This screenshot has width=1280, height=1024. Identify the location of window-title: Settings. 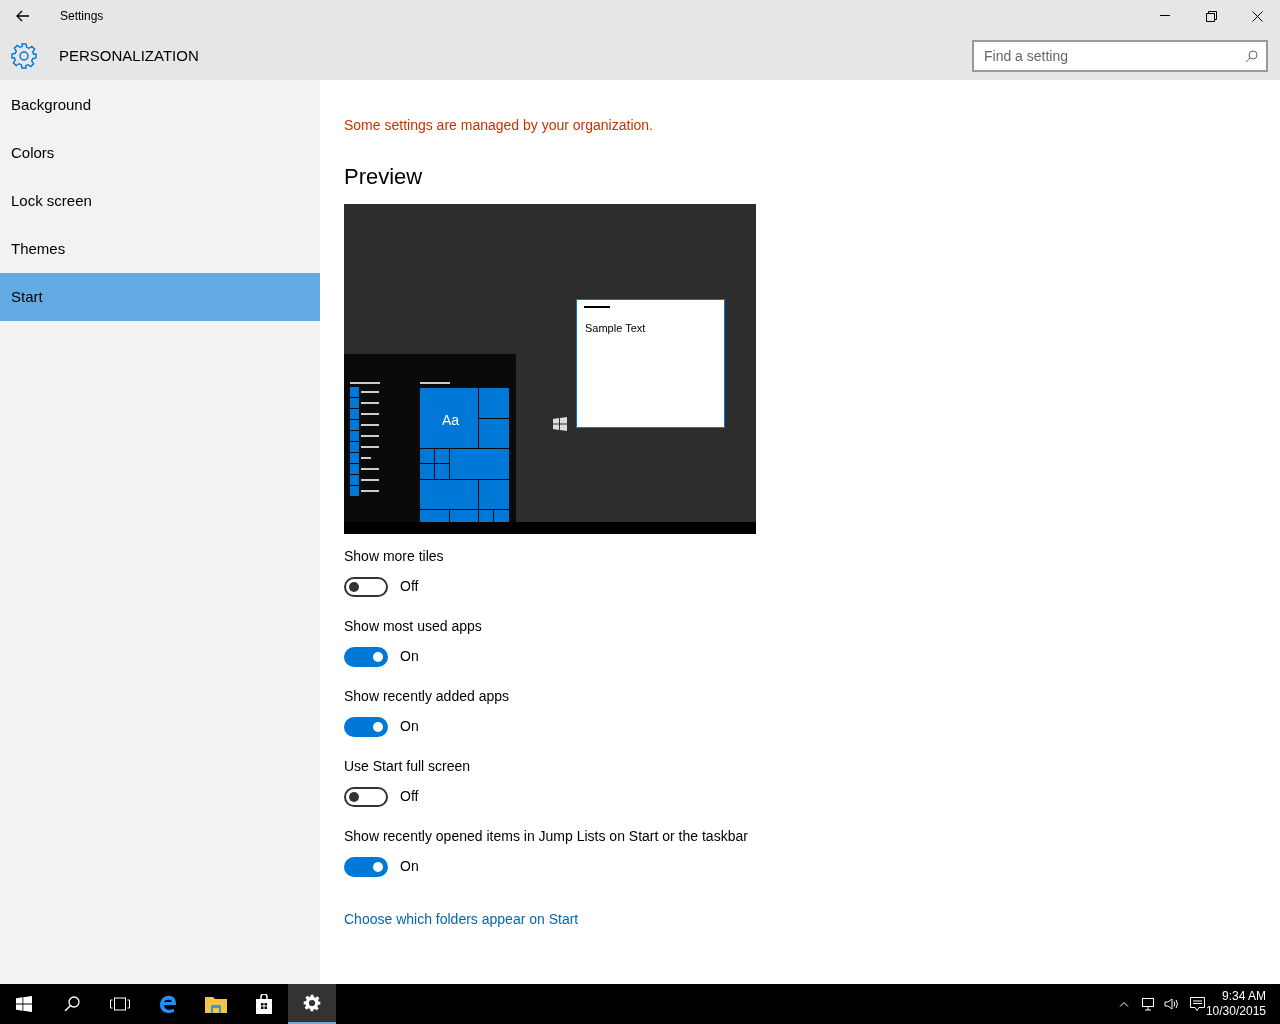
(82, 16).